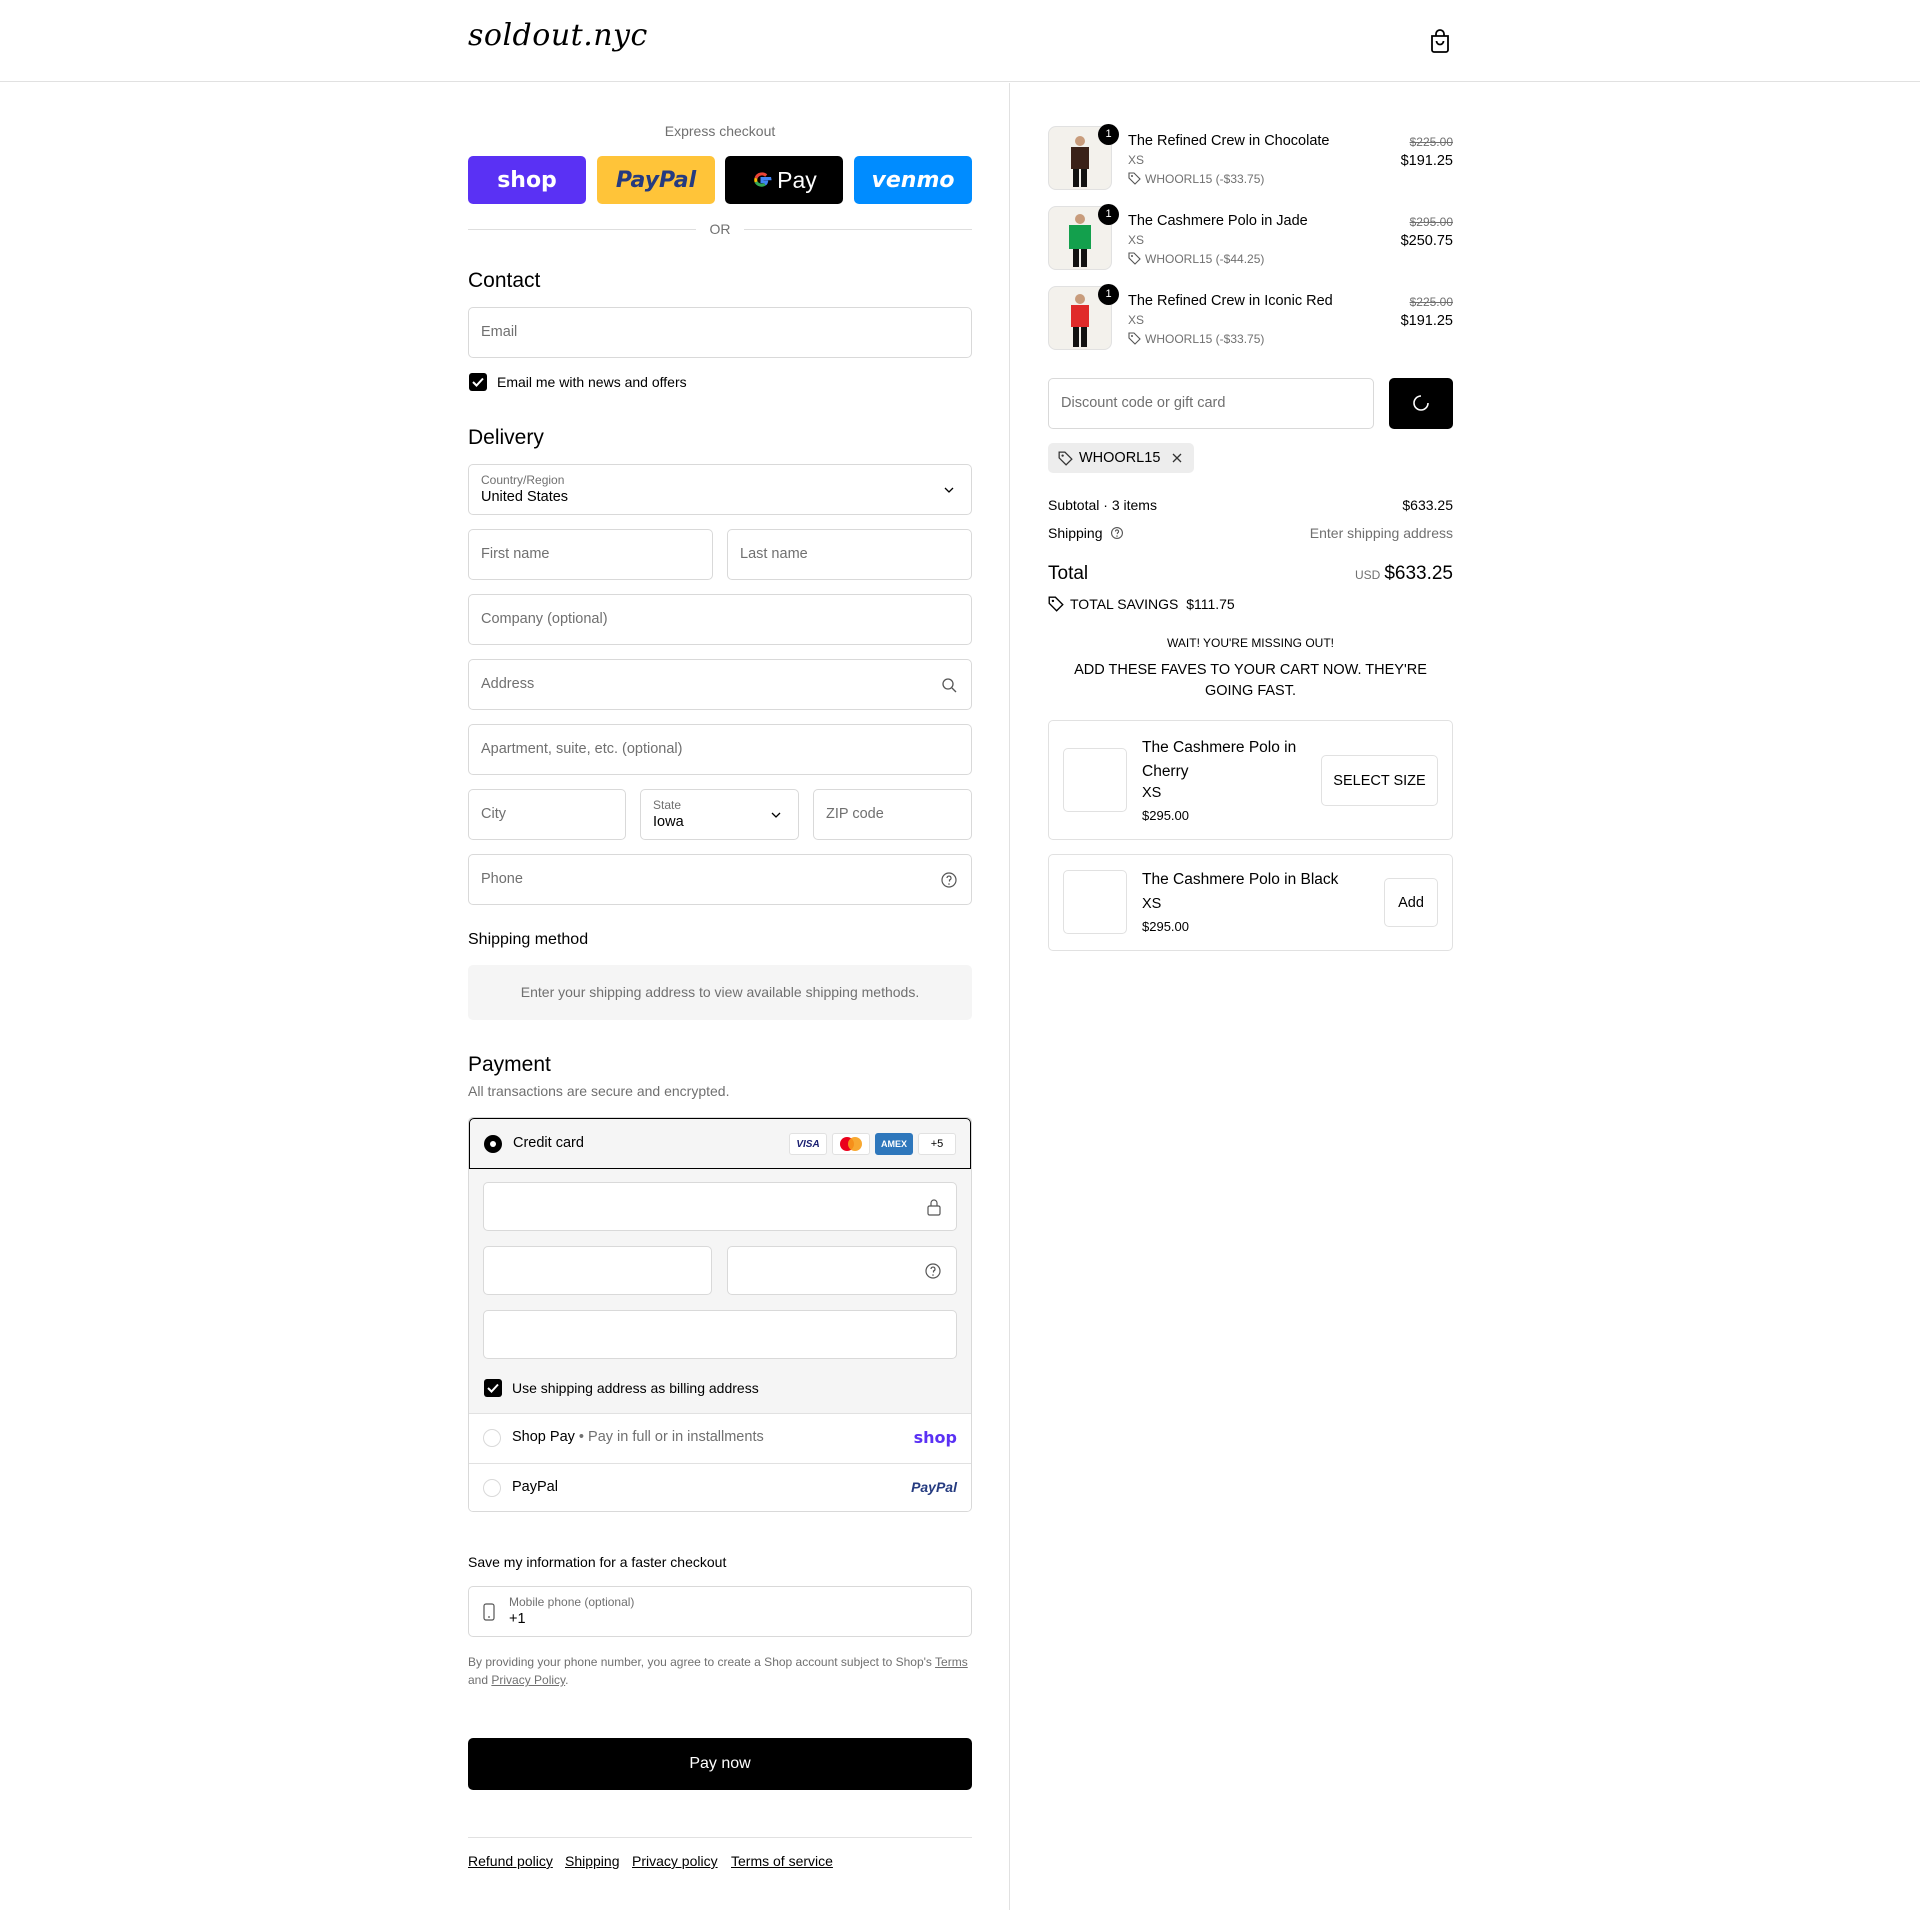 Image resolution: width=1920 pixels, height=1910 pixels. I want to click on paypal-radio, so click(492, 1488).